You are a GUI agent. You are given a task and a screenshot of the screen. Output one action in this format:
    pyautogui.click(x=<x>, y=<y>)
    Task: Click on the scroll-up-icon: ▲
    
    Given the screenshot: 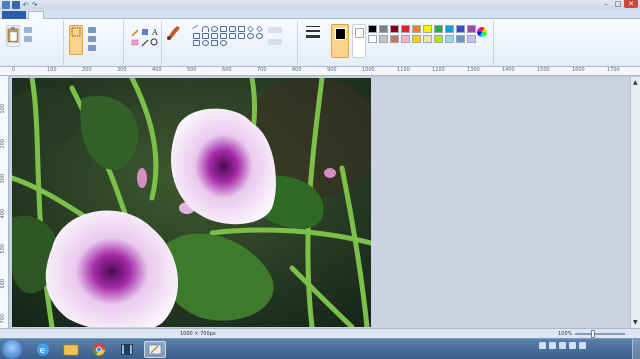 What is the action you would take?
    pyautogui.click(x=635, y=82)
    